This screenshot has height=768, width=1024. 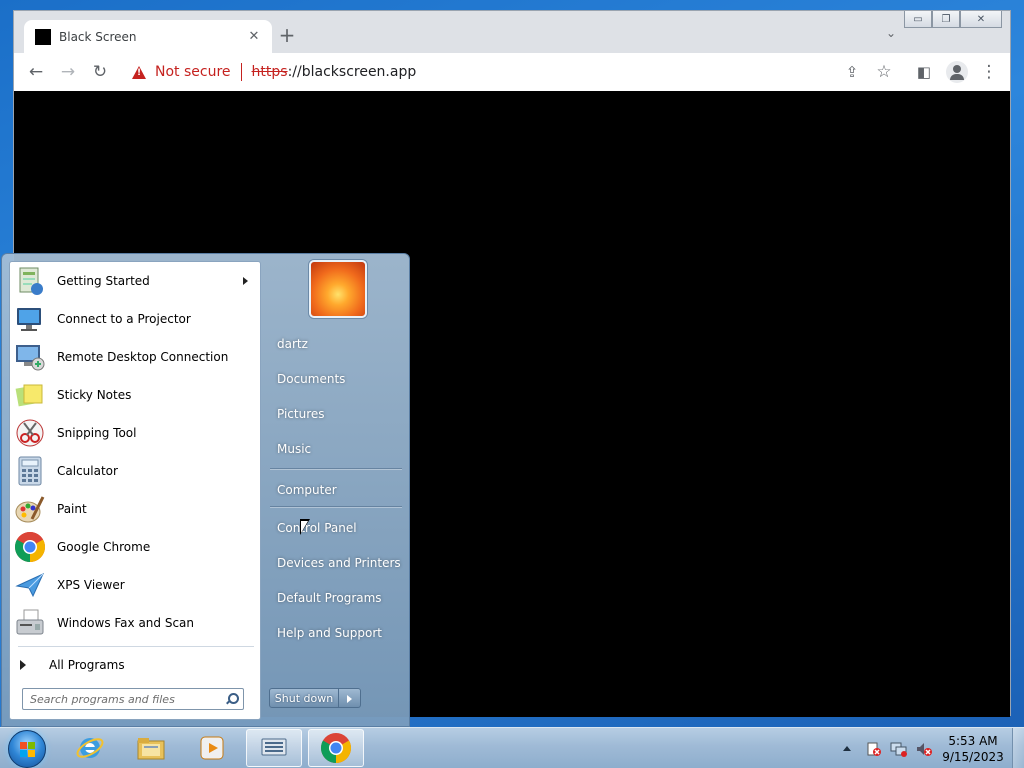 What do you see at coordinates (30, 471) in the screenshot?
I see `calculator-icon` at bounding box center [30, 471].